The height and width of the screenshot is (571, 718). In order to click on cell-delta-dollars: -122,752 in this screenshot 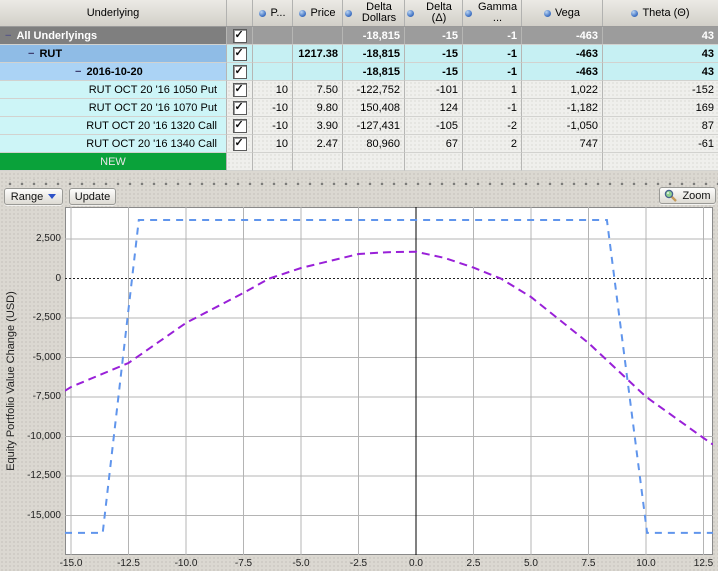, I will do `click(374, 90)`.